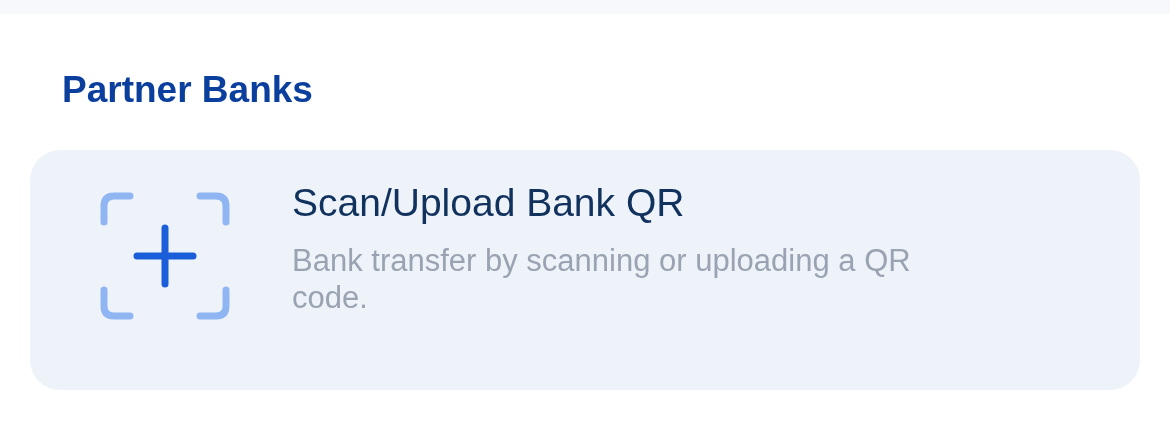  I want to click on scan-plus-icon, so click(165, 256).